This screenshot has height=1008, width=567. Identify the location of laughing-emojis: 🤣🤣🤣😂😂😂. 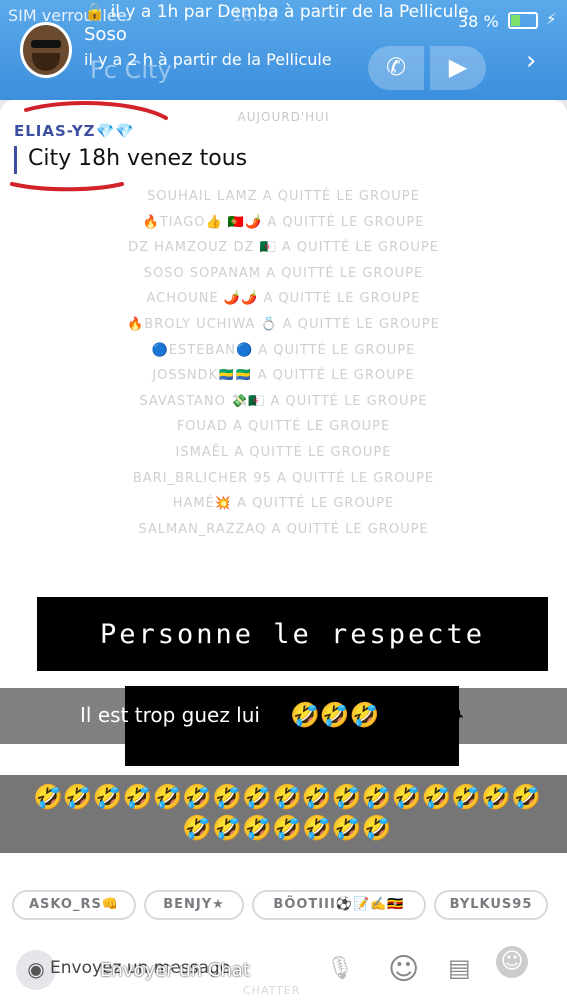
(377, 715).